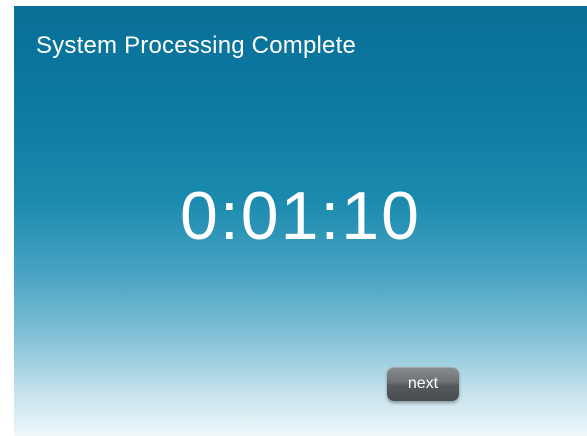 The width and height of the screenshot is (587, 436). I want to click on next-button-label: next, so click(423, 383).